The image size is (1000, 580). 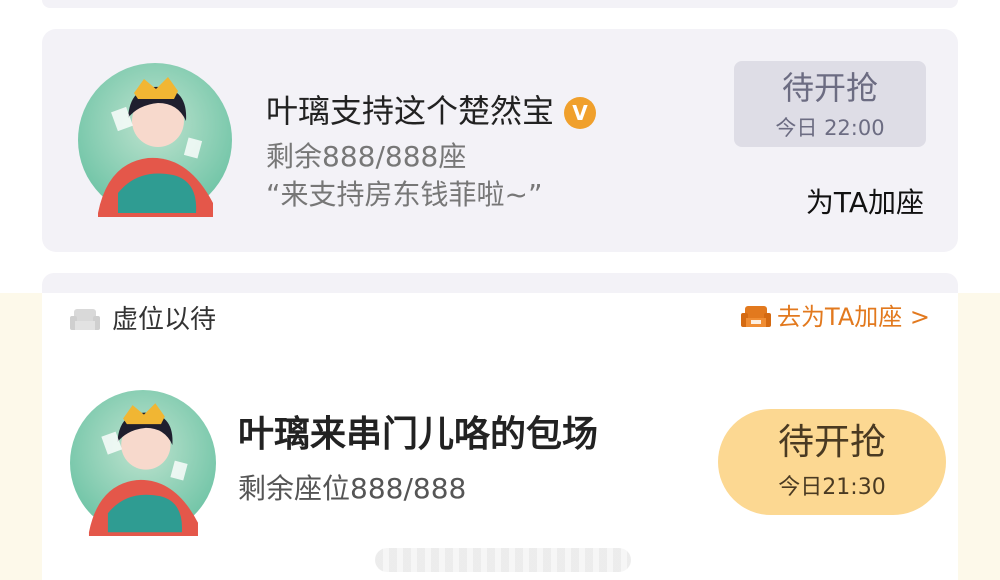 I want to click on button-time: 今日21:30, so click(x=832, y=487).